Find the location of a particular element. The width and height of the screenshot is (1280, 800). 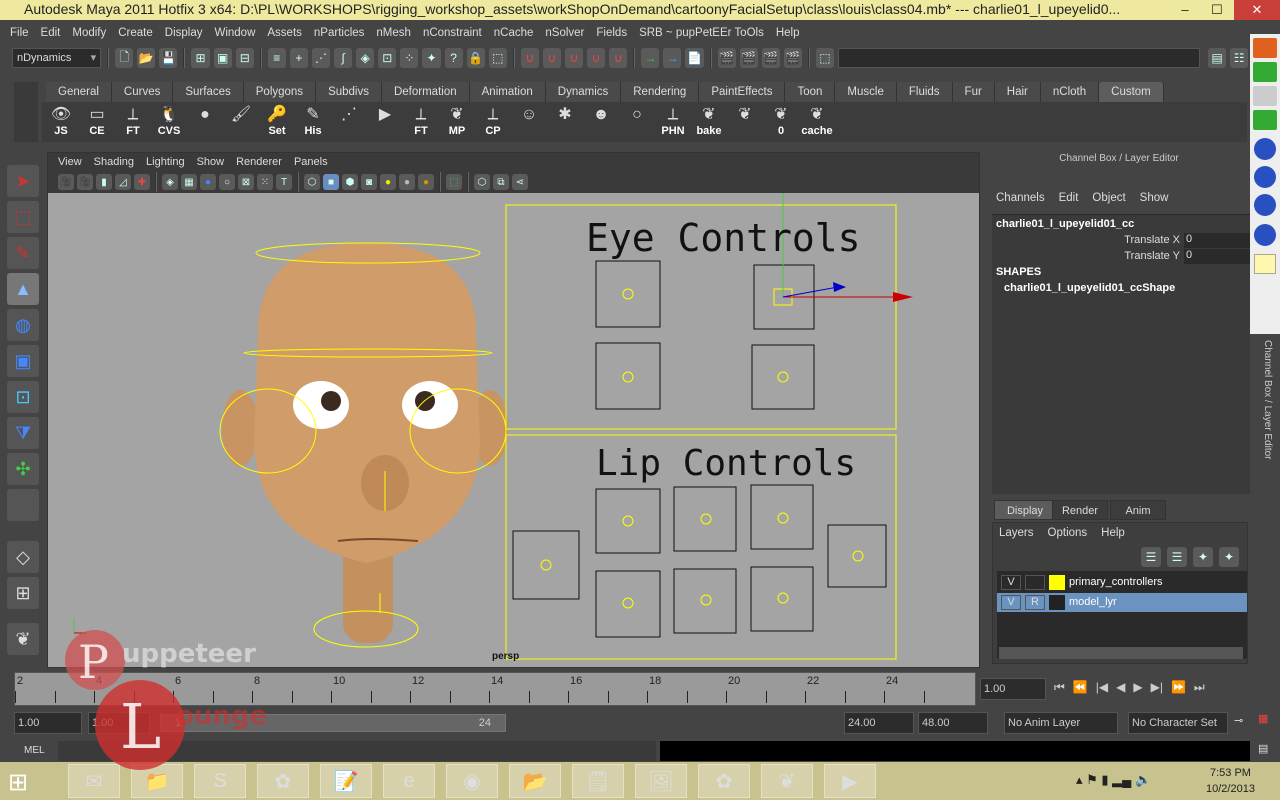

soft-mod-tool-icon: ⧩ is located at coordinates (23, 433).